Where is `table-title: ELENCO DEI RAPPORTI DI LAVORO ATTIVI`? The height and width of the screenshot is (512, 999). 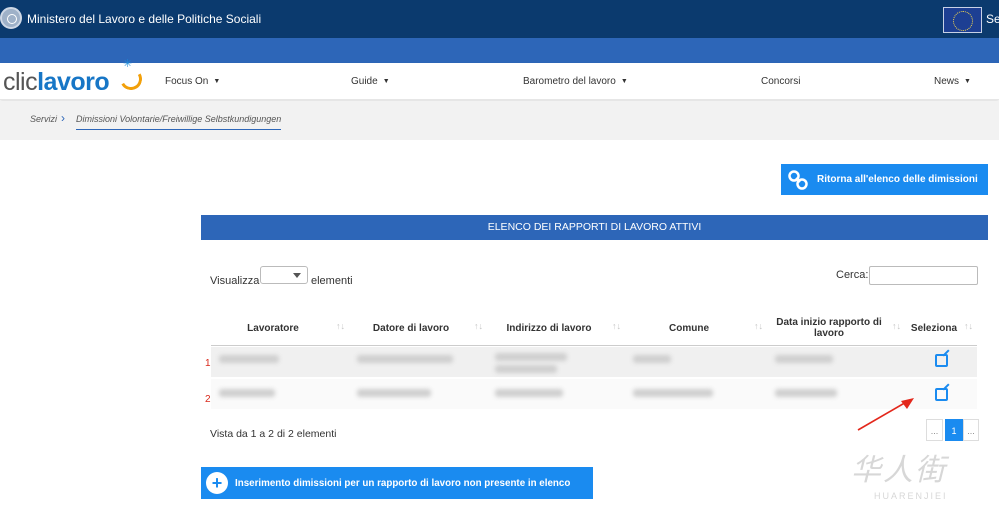 table-title: ELENCO DEI RAPPORTI DI LAVORO ATTIVI is located at coordinates (594, 227).